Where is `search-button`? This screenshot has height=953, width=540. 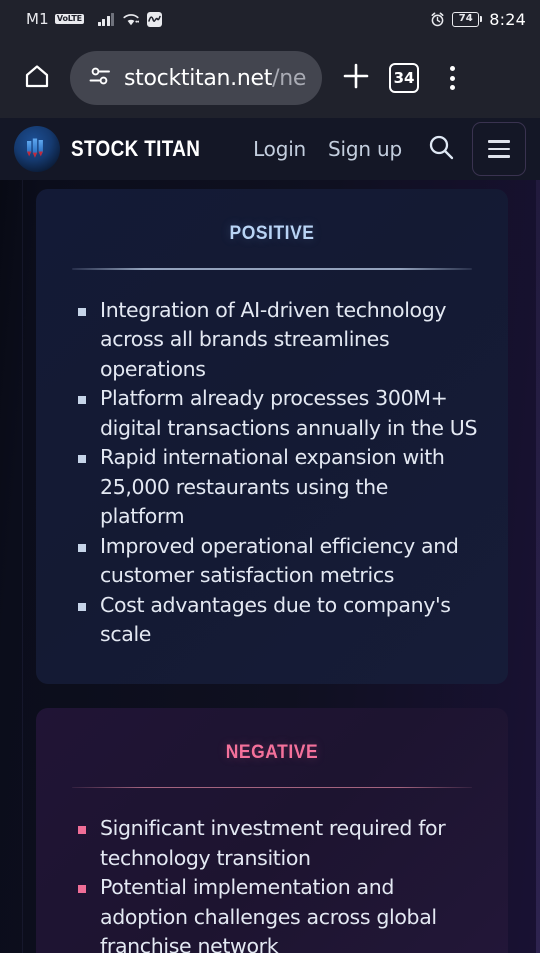
search-button is located at coordinates (441, 149).